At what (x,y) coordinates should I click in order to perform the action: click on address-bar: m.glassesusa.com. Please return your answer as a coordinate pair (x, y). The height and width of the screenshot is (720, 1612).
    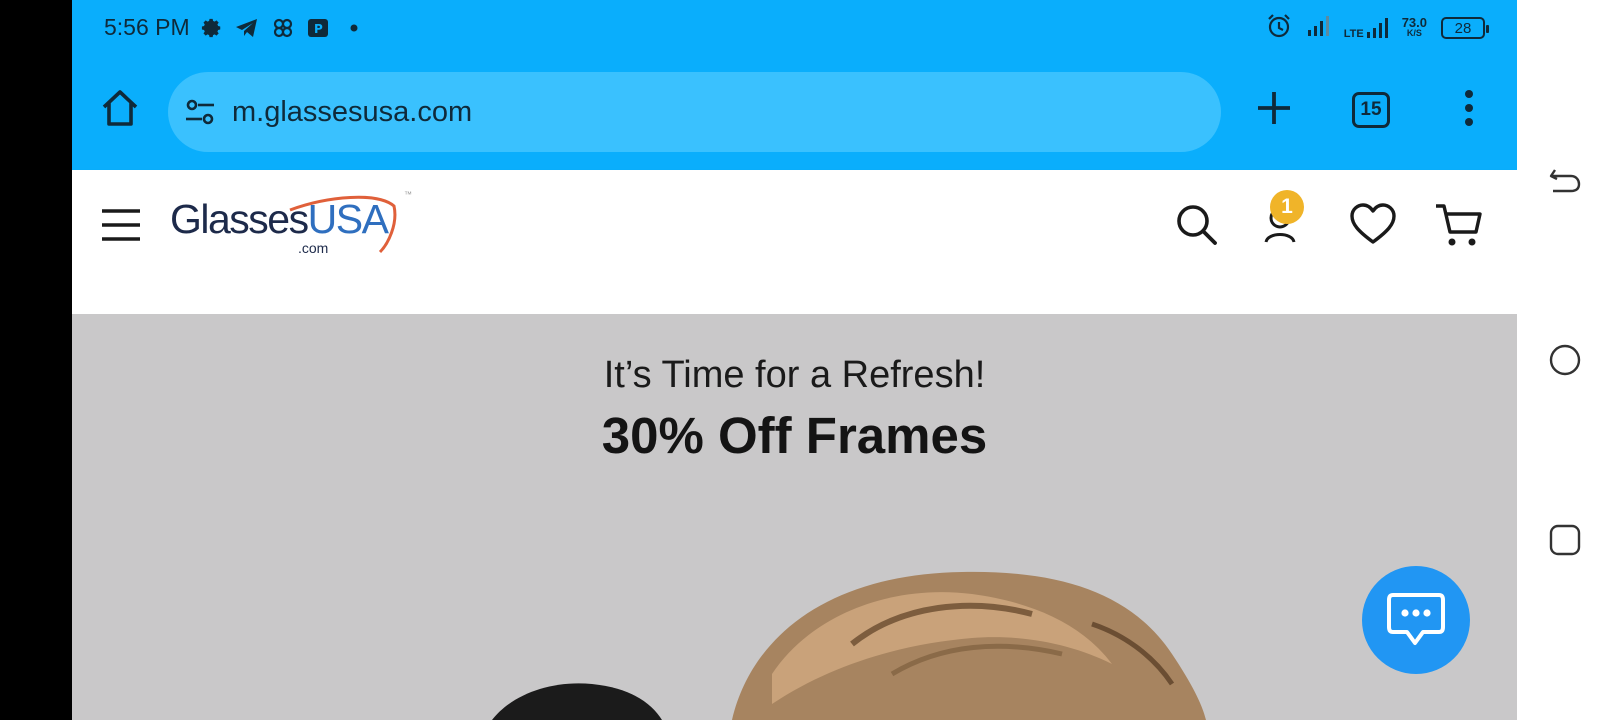
    Looking at the image, I should click on (694, 112).